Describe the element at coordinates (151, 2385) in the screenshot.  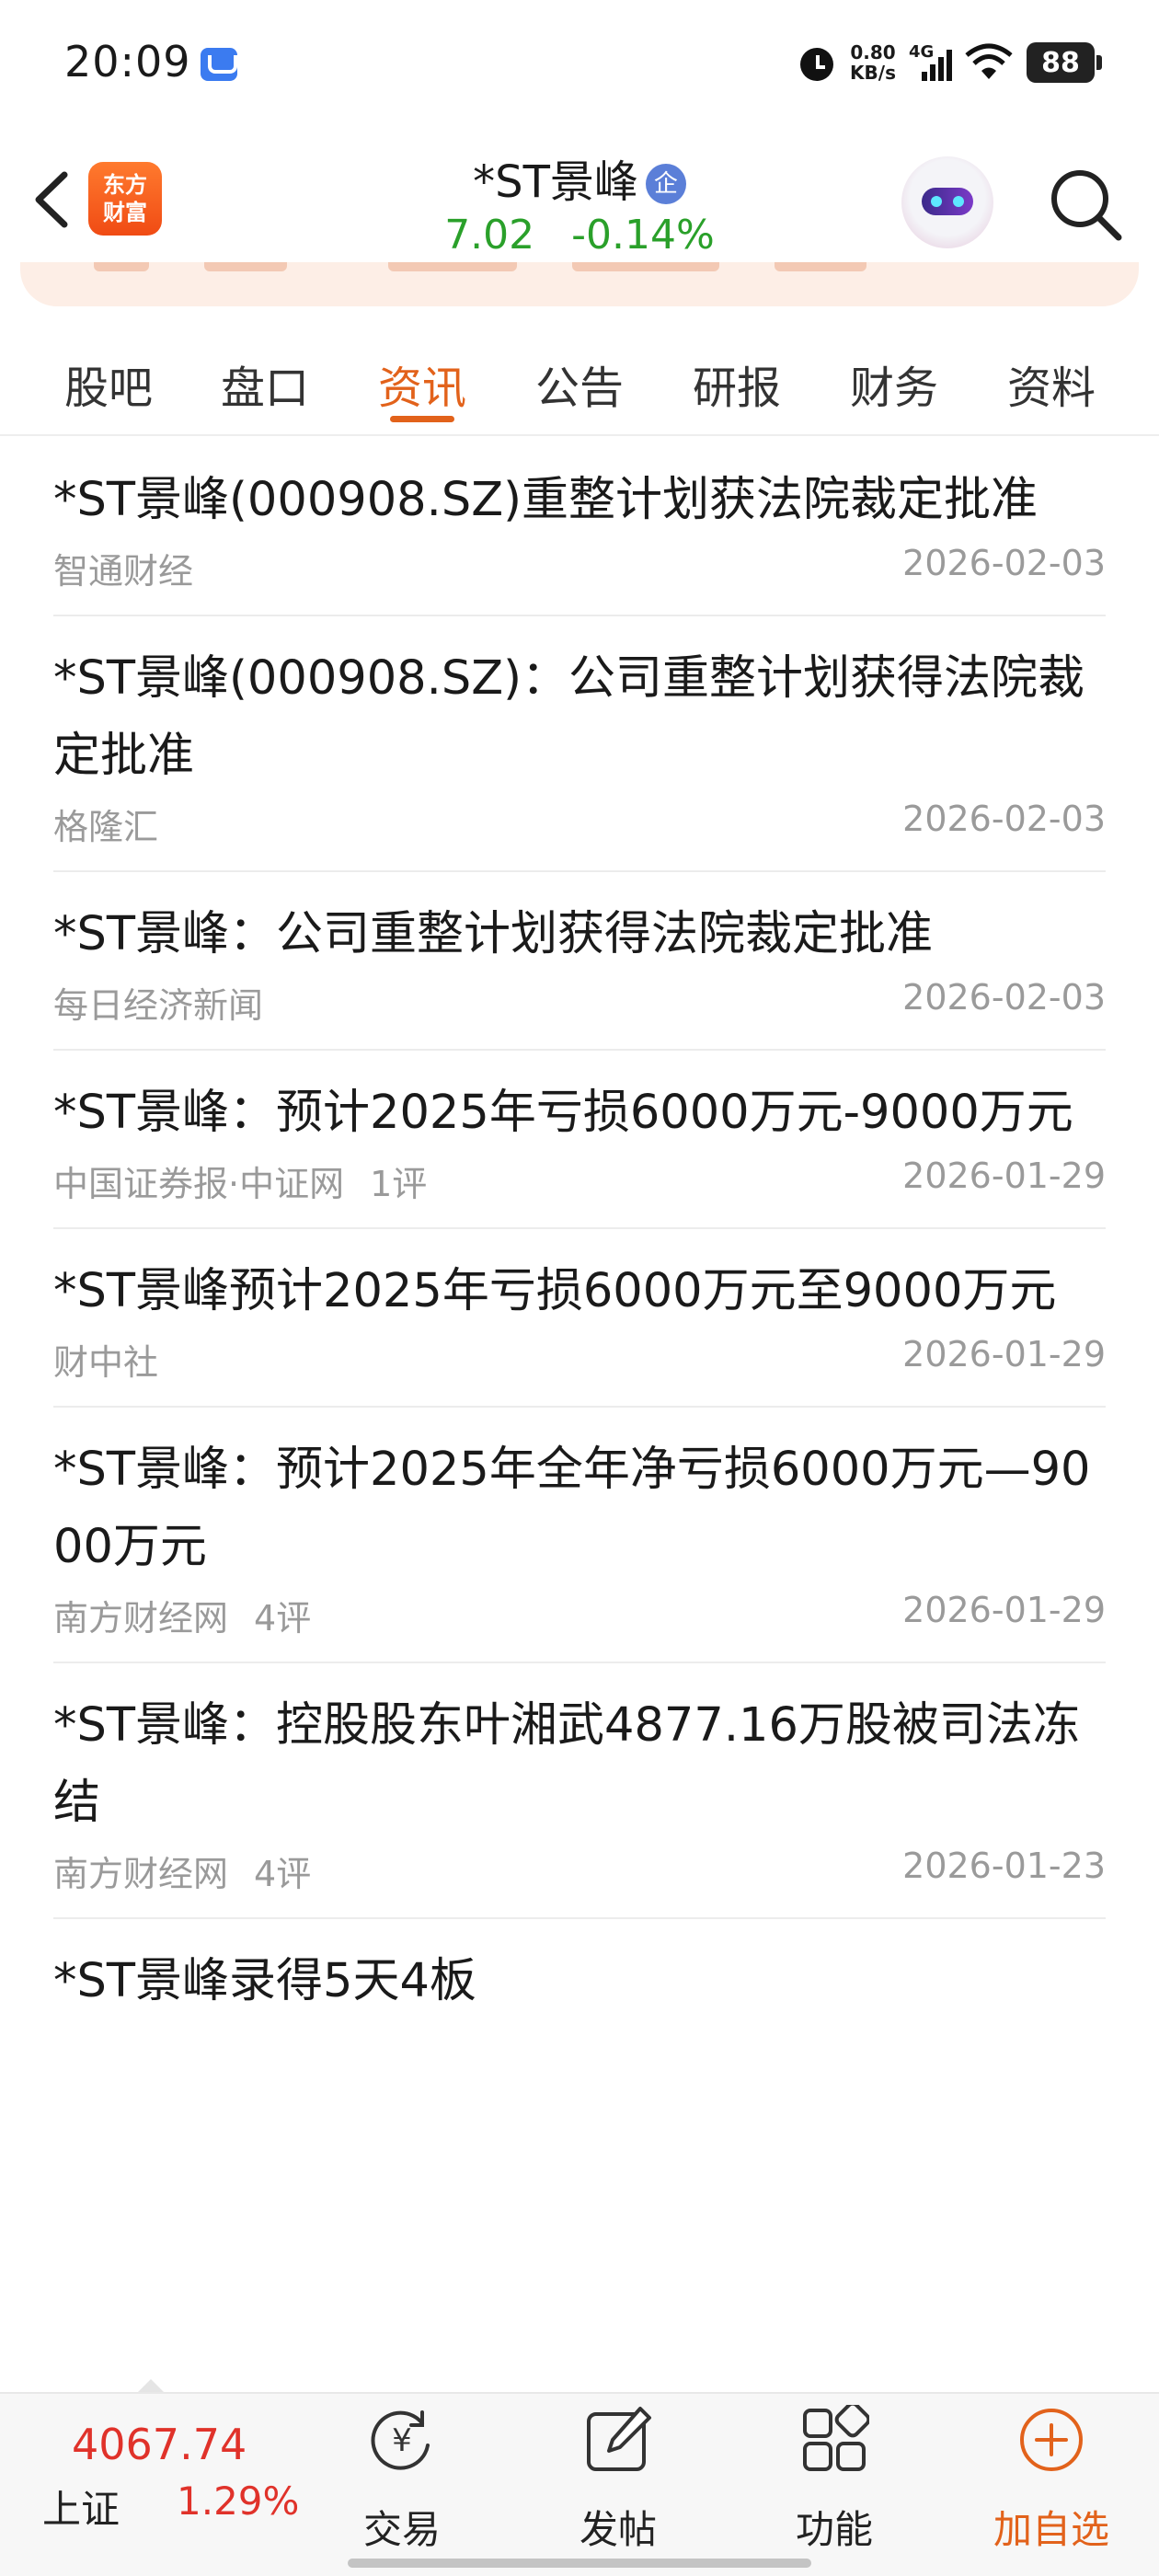
I see `expand-up-icon` at that location.